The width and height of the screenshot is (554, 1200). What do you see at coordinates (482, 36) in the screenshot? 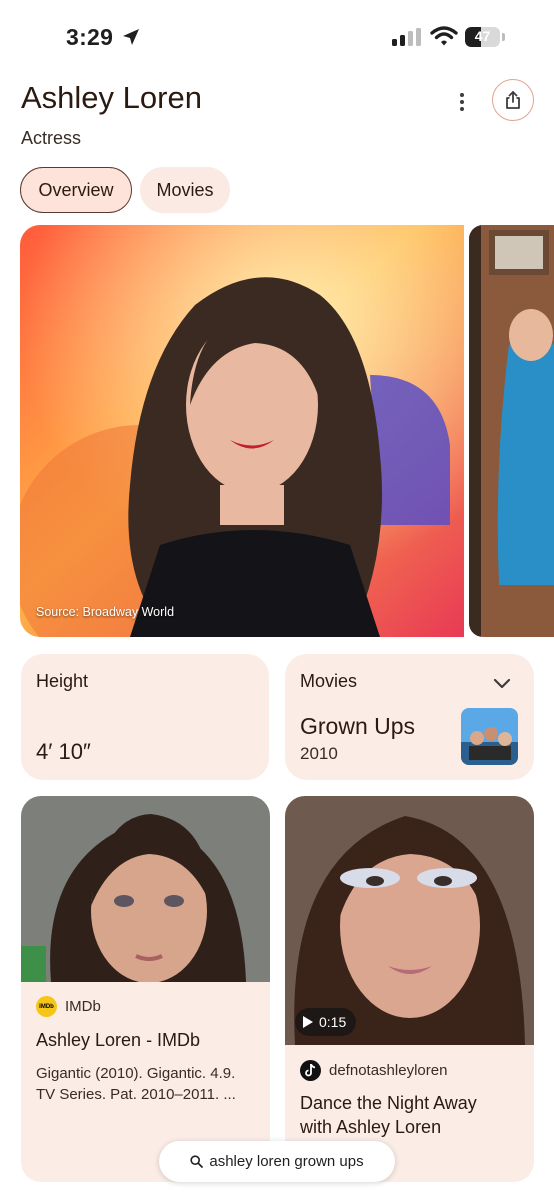
I see `battery-percent: 47` at bounding box center [482, 36].